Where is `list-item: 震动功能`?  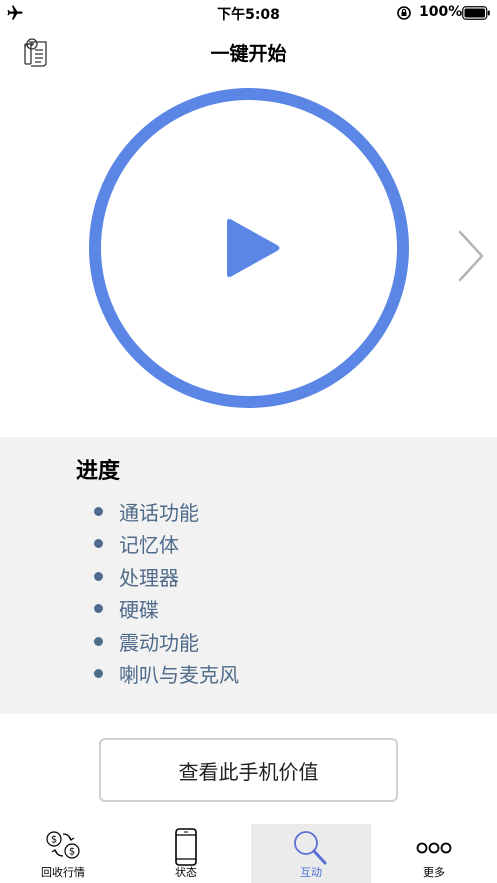 list-item: 震动功能 is located at coordinates (166, 641).